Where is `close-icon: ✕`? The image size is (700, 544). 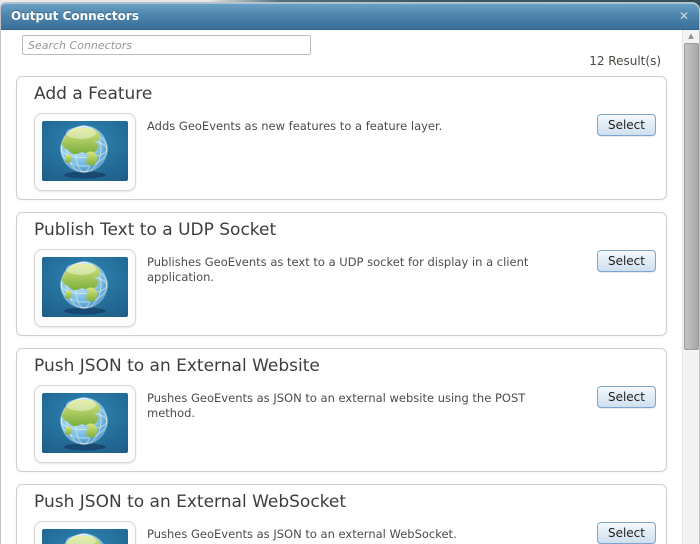 close-icon: ✕ is located at coordinates (684, 16).